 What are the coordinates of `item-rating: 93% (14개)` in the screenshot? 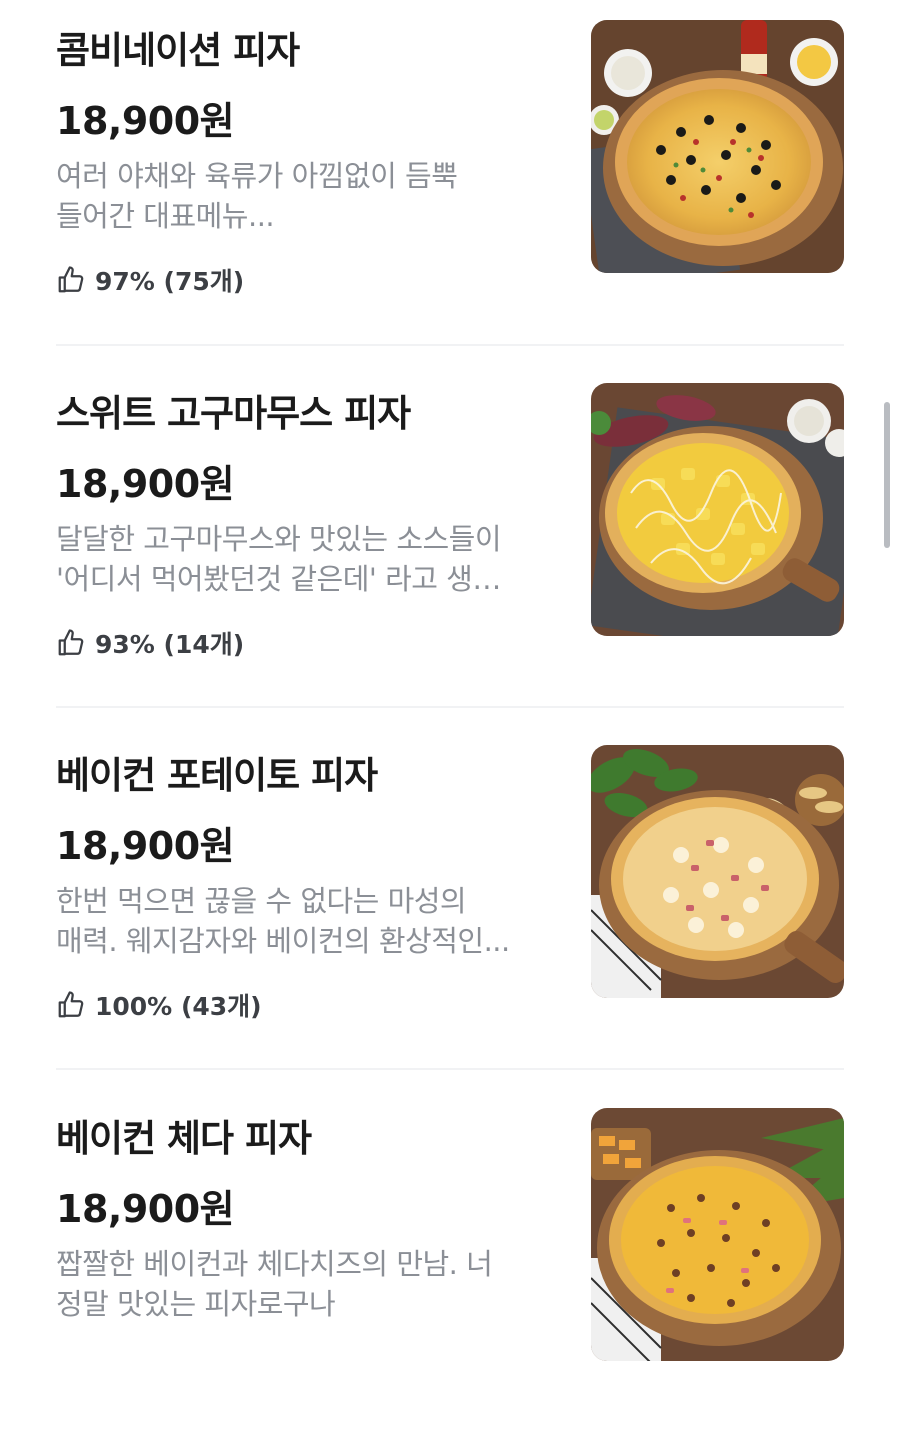 It's located at (150, 643).